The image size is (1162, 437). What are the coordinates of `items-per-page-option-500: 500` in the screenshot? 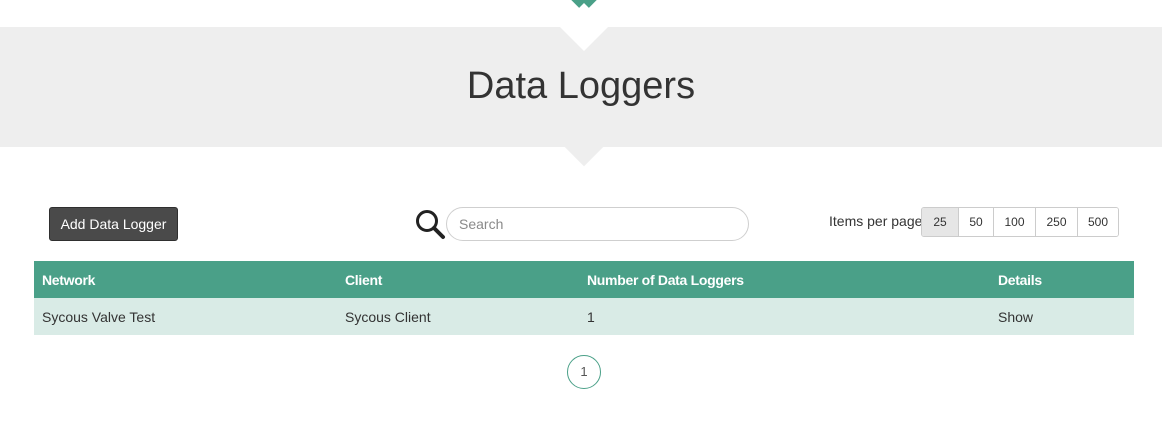 It's located at (1097, 222).